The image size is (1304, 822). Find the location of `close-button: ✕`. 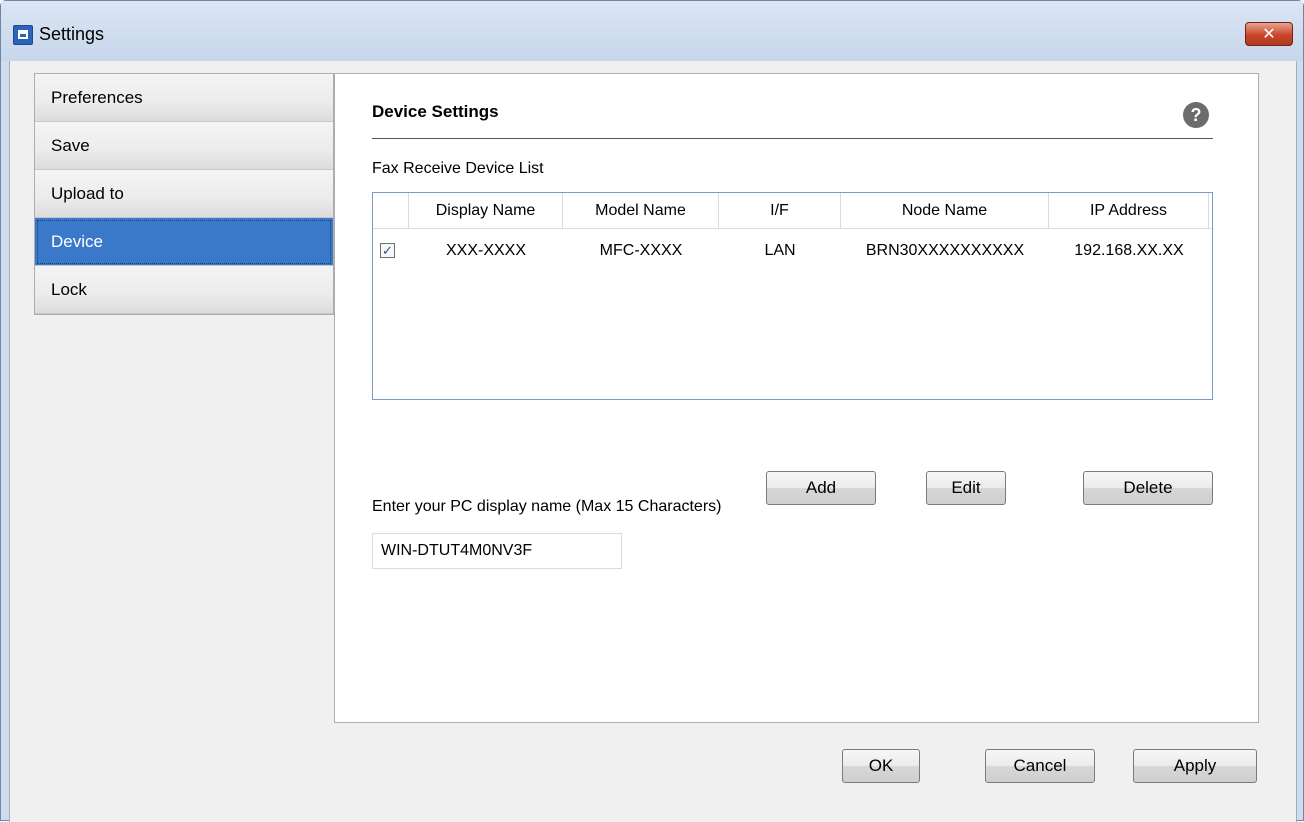

close-button: ✕ is located at coordinates (1269, 34).